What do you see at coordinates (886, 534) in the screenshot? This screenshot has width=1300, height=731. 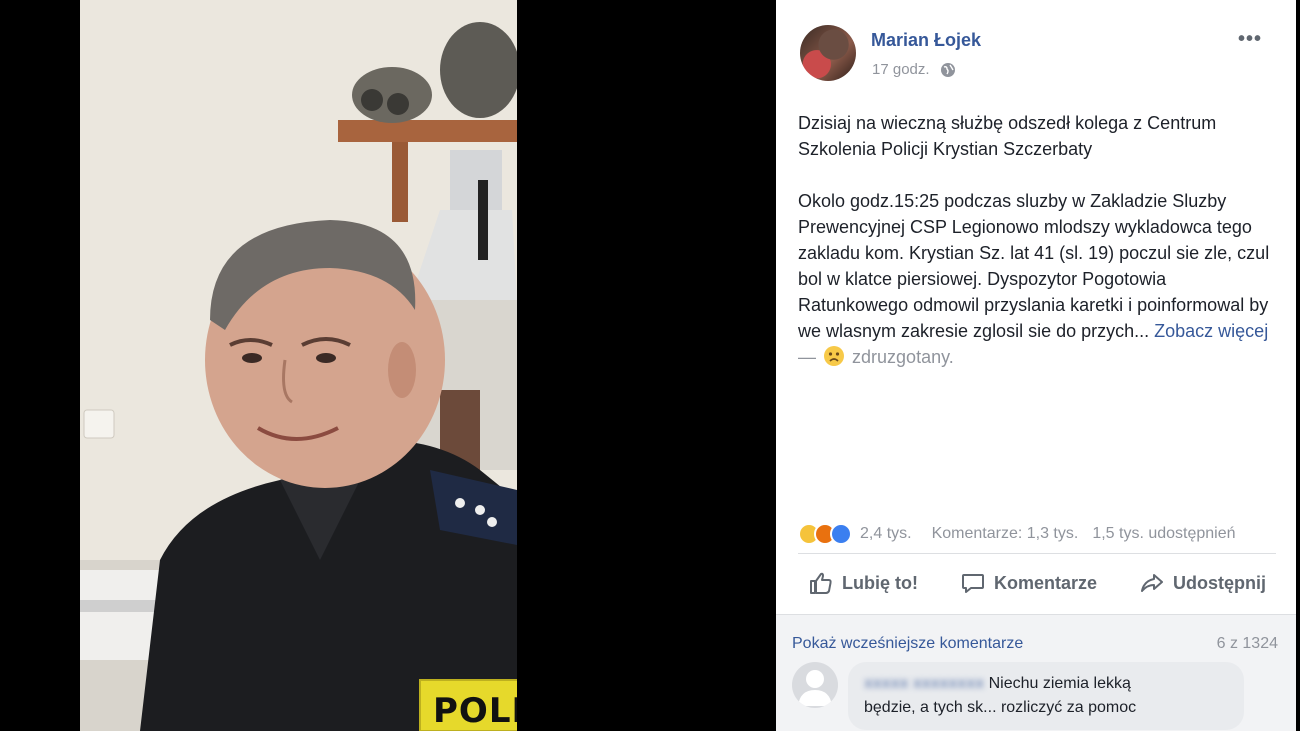 I see `reaction-count: 2,4 tys.` at bounding box center [886, 534].